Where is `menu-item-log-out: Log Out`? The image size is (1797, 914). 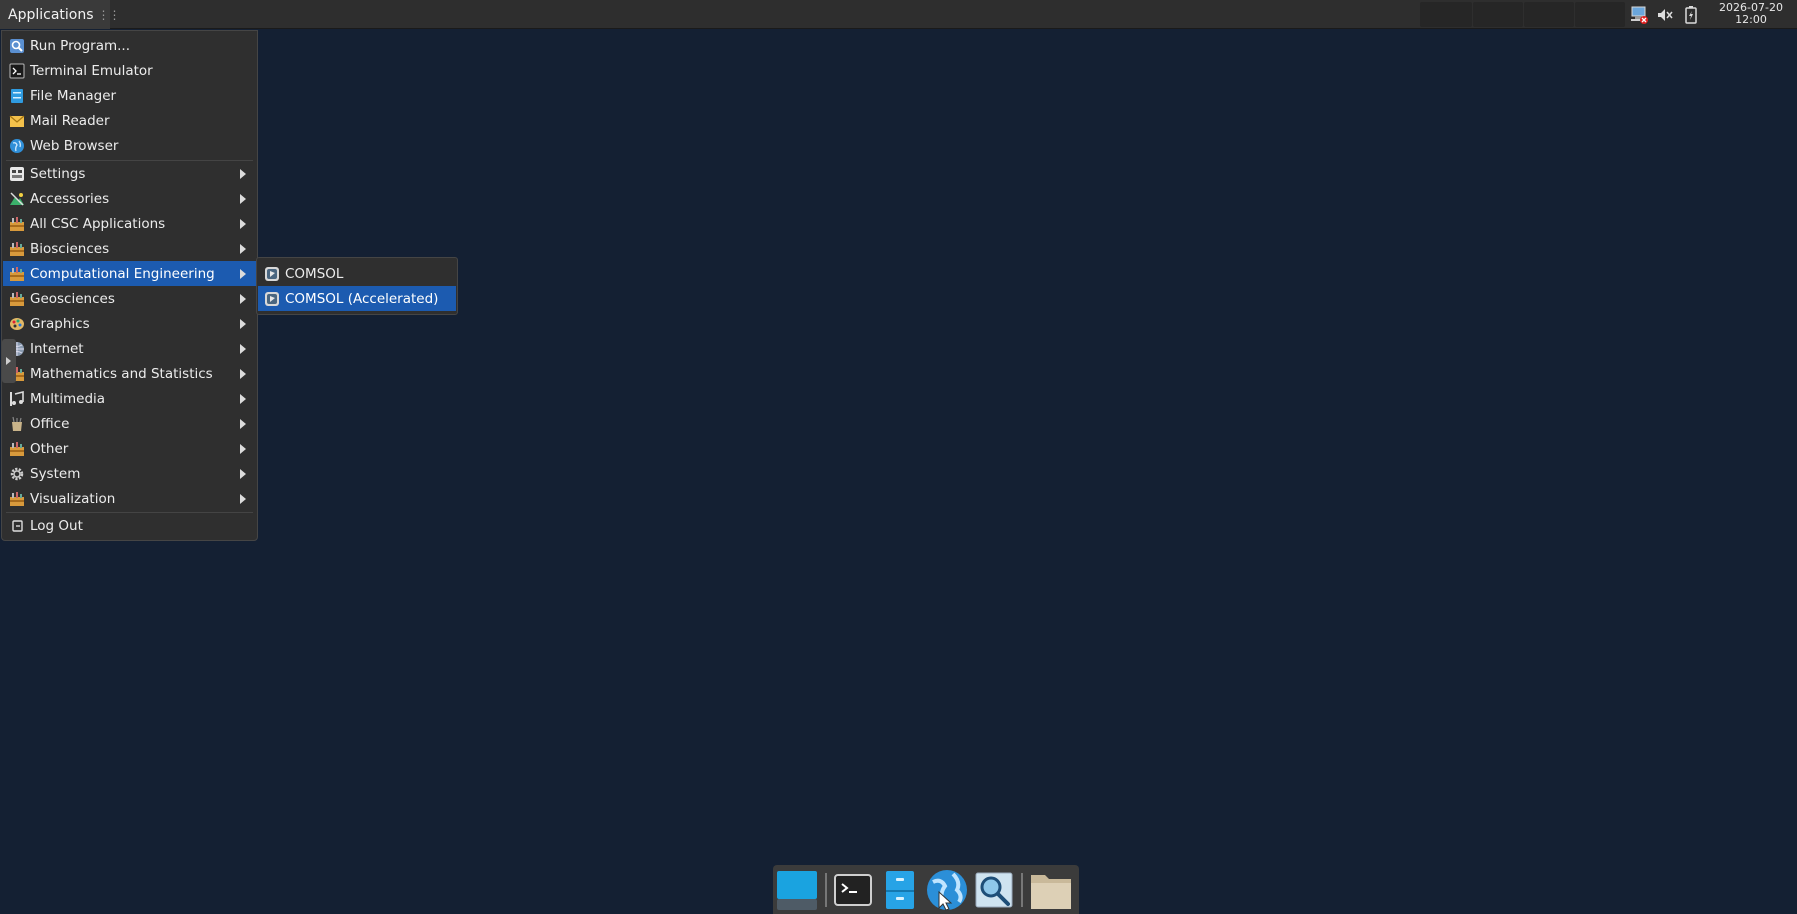 menu-item-log-out: Log Out is located at coordinates (129, 525).